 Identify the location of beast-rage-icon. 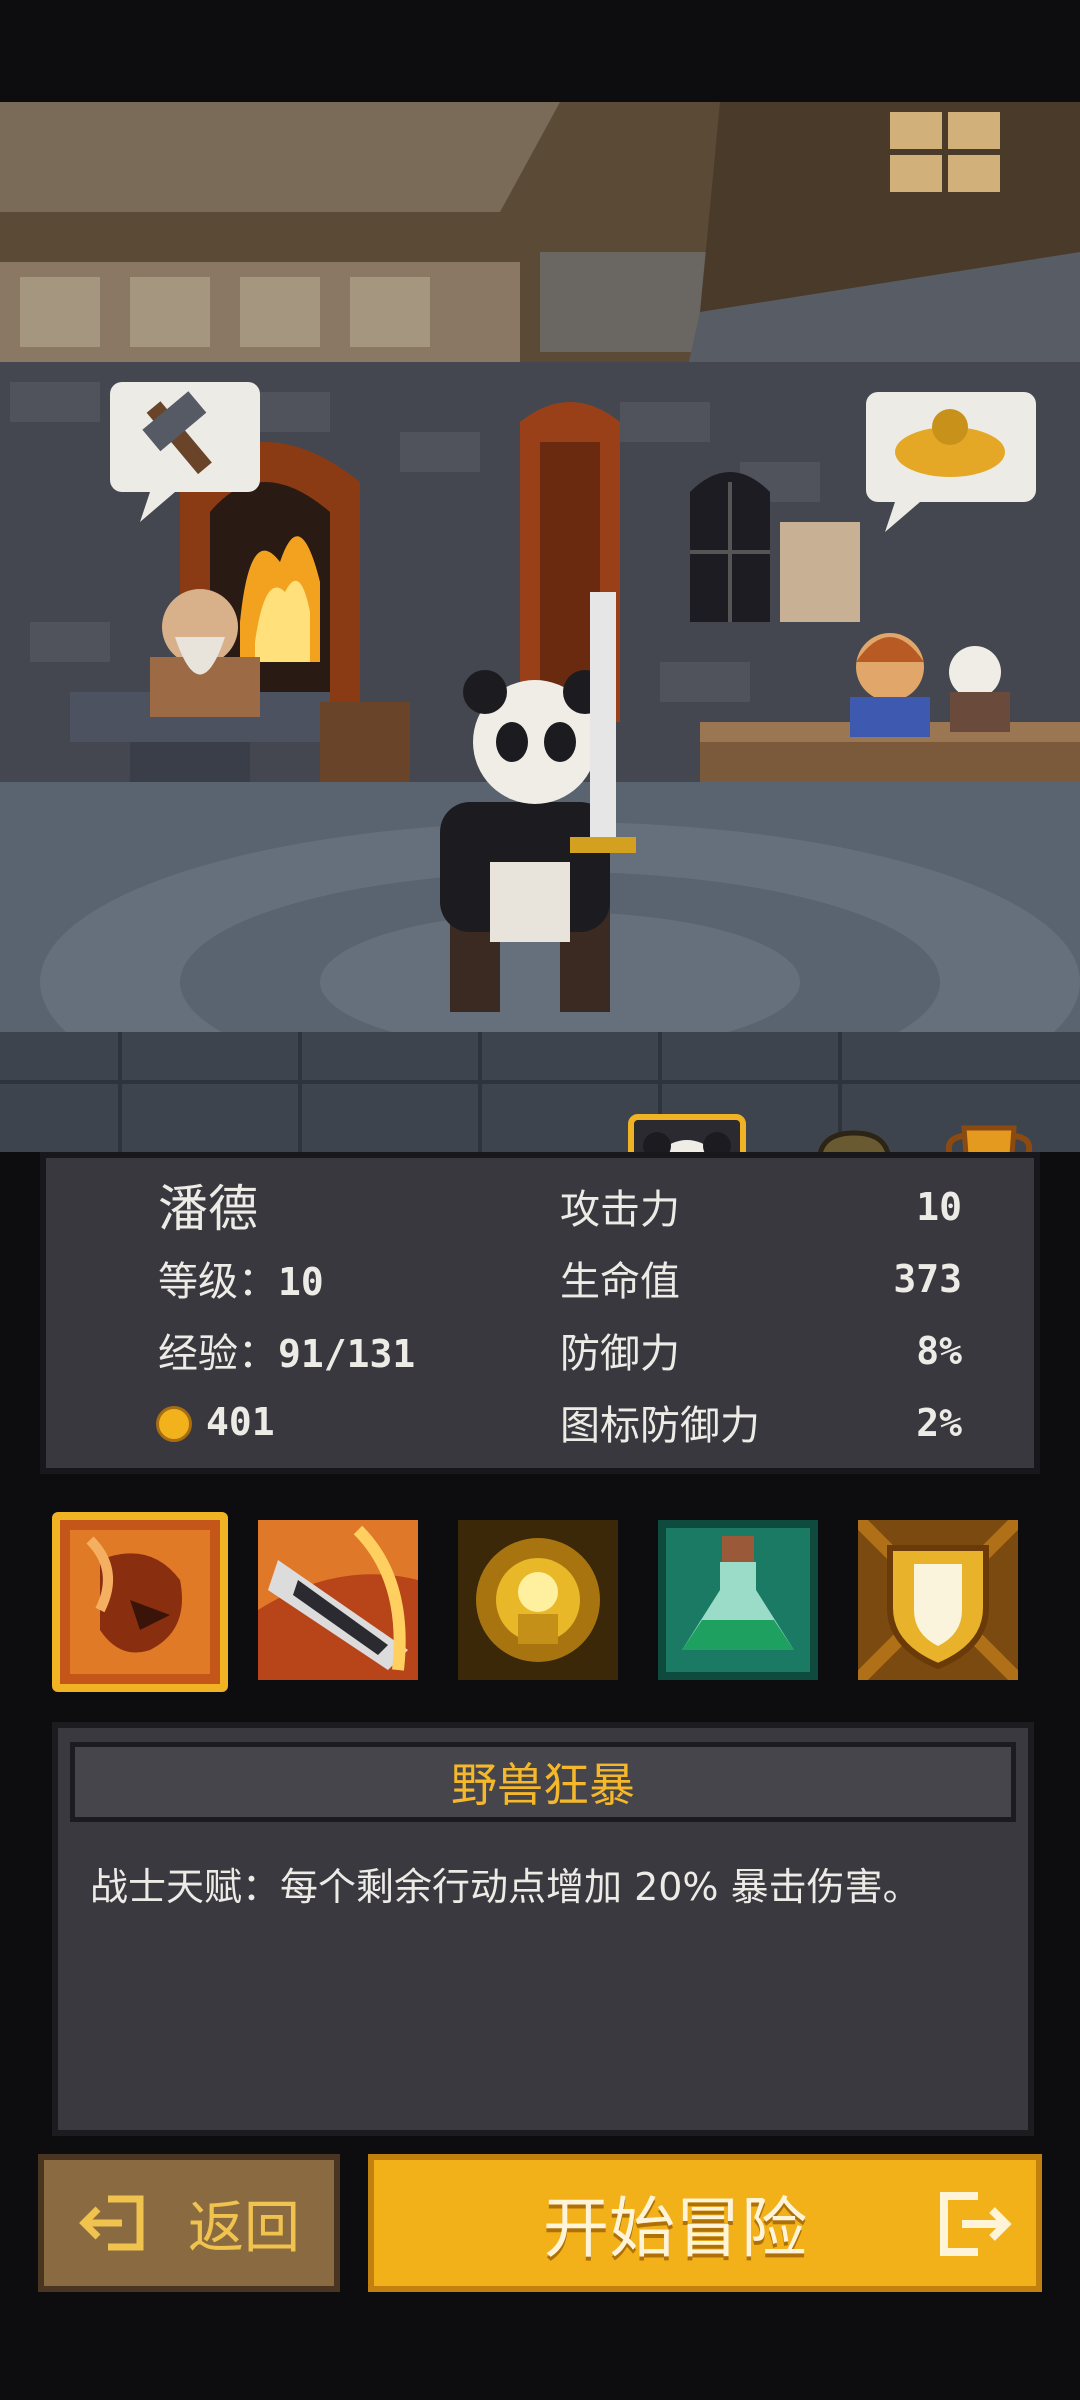
(140, 1602).